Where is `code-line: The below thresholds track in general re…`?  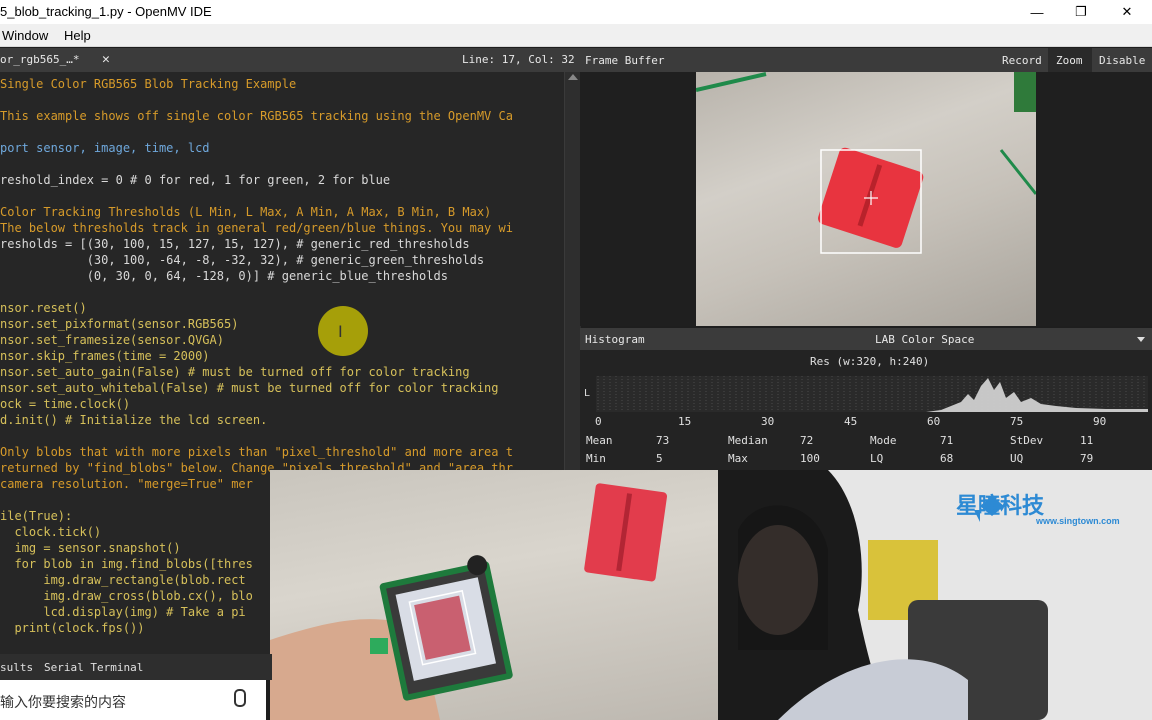
code-line: The below thresholds track in general re… is located at coordinates (256, 228).